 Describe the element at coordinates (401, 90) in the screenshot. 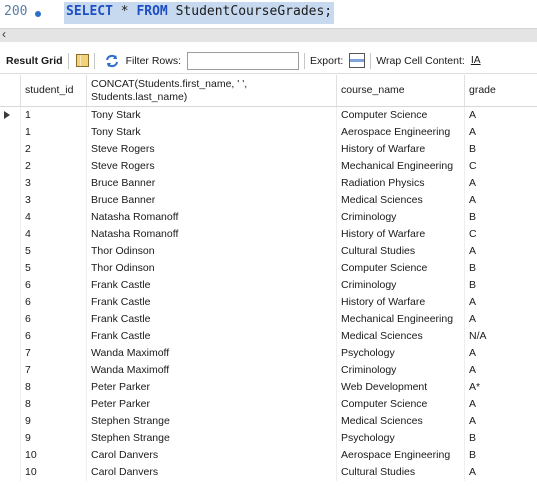

I see `column-header-course-name: course_name` at that location.